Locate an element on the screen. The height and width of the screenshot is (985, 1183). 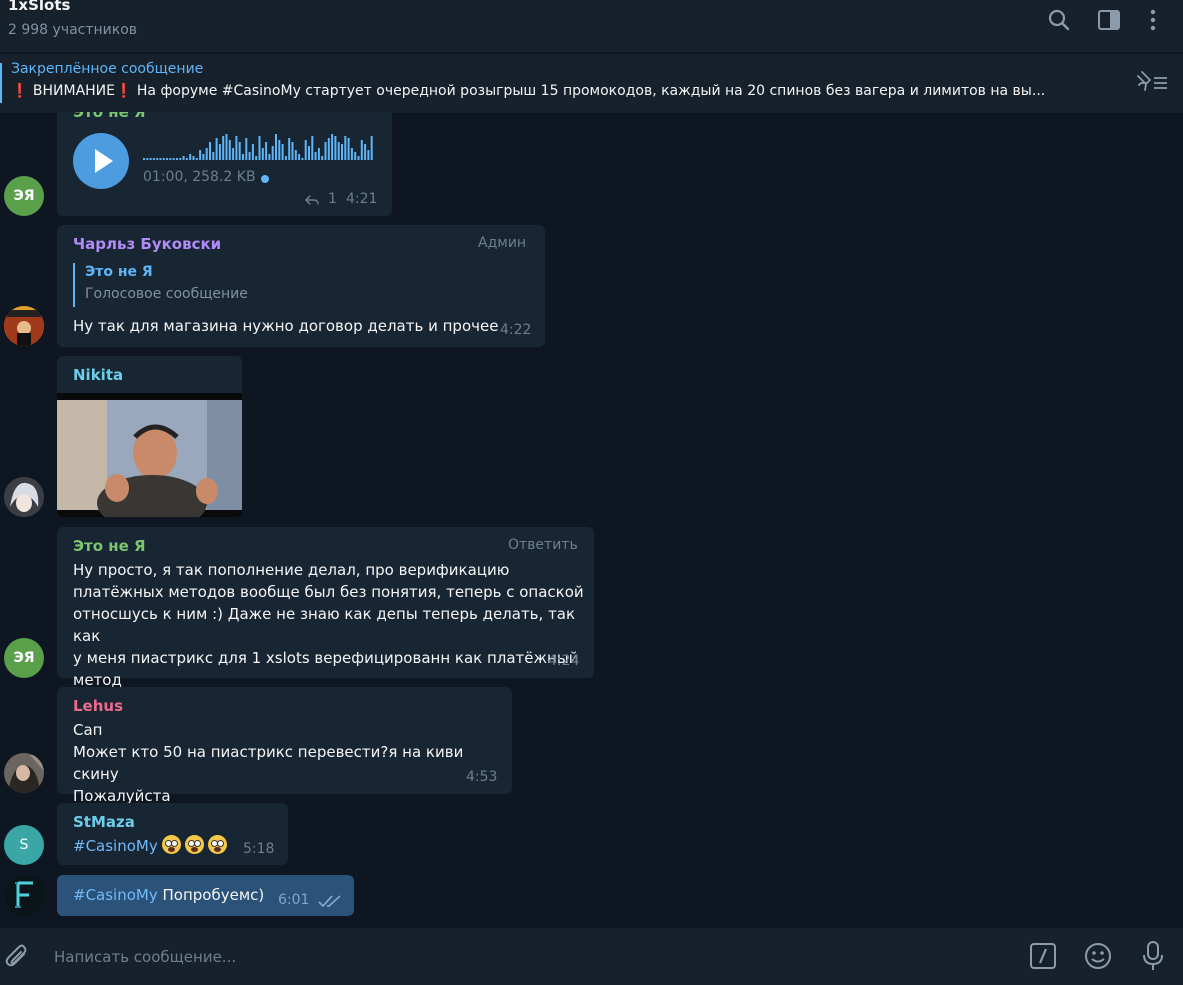
admin-badge: Админ is located at coordinates (502, 243).